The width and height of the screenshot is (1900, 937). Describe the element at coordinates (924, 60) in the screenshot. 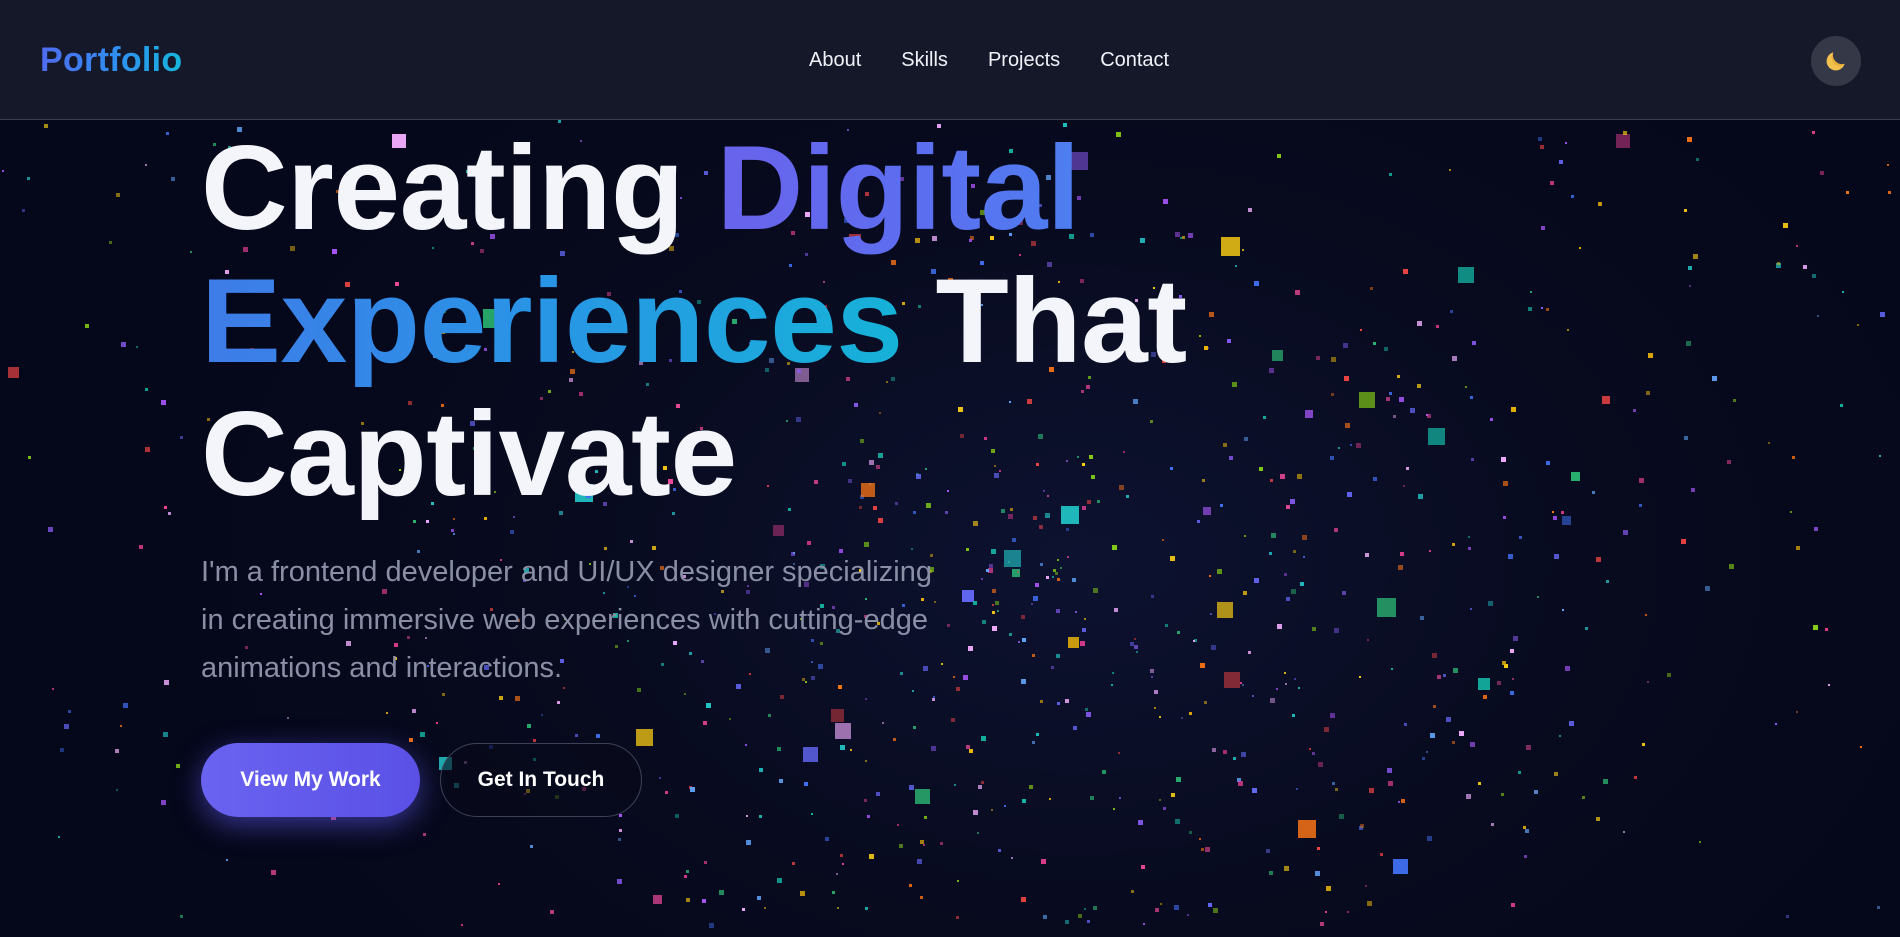

I see `nav-link-skills: Skills` at that location.